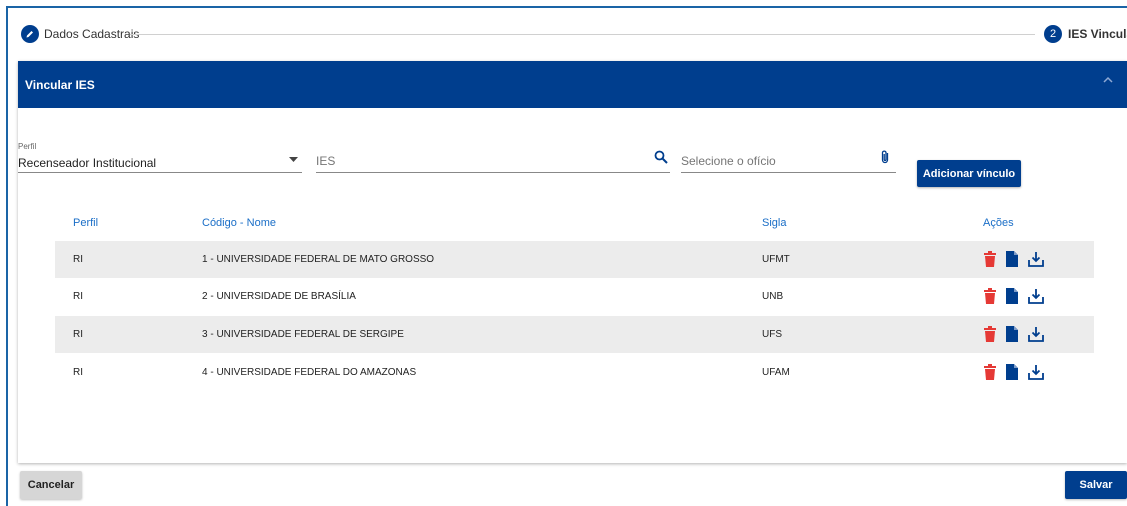 The width and height of the screenshot is (1127, 506). I want to click on step-2-number: 2, so click(1053, 34).